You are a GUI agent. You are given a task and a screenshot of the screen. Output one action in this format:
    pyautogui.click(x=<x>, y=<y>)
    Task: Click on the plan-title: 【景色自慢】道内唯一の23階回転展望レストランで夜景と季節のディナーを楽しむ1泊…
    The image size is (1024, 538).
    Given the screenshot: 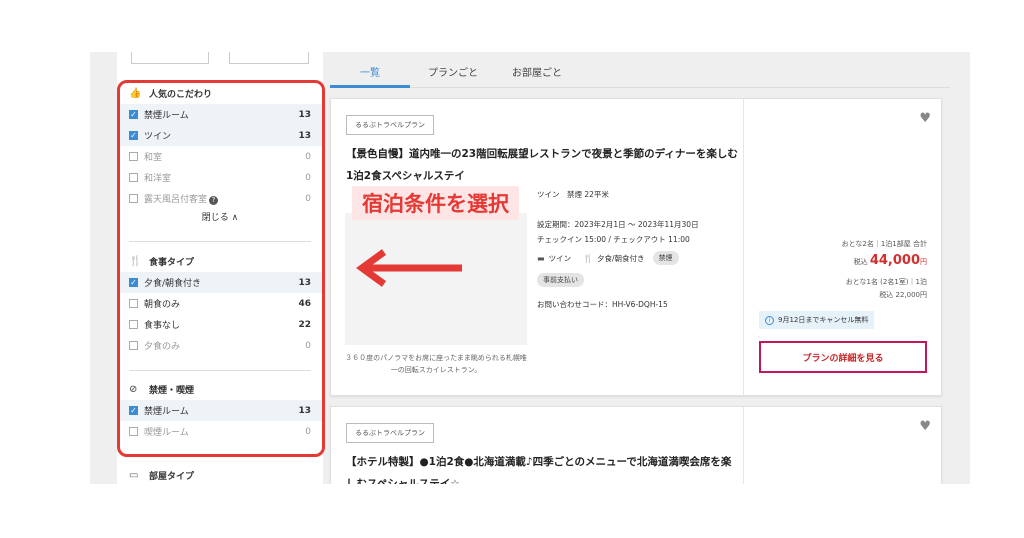 What is the action you would take?
    pyautogui.click(x=542, y=165)
    